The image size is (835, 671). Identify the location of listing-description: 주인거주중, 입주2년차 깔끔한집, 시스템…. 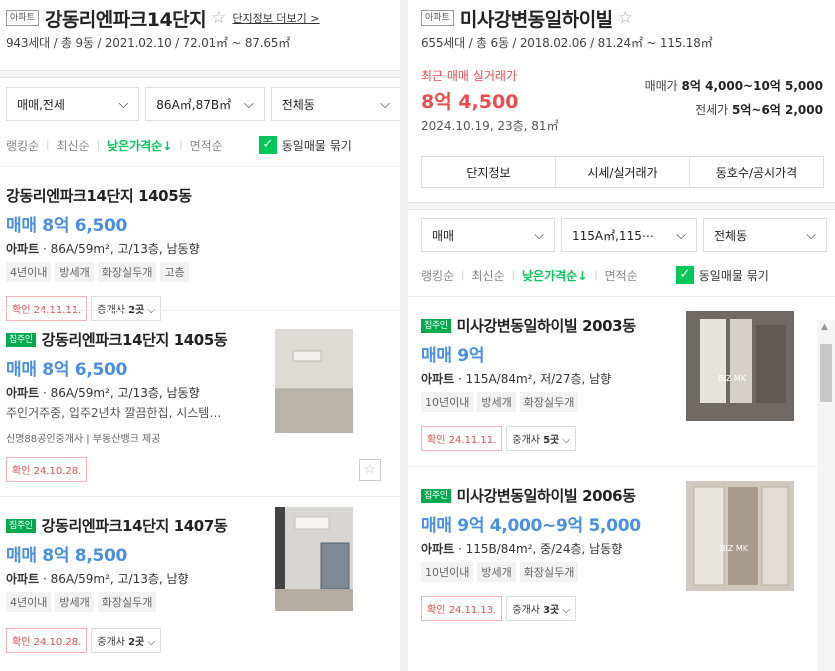
(114, 413).